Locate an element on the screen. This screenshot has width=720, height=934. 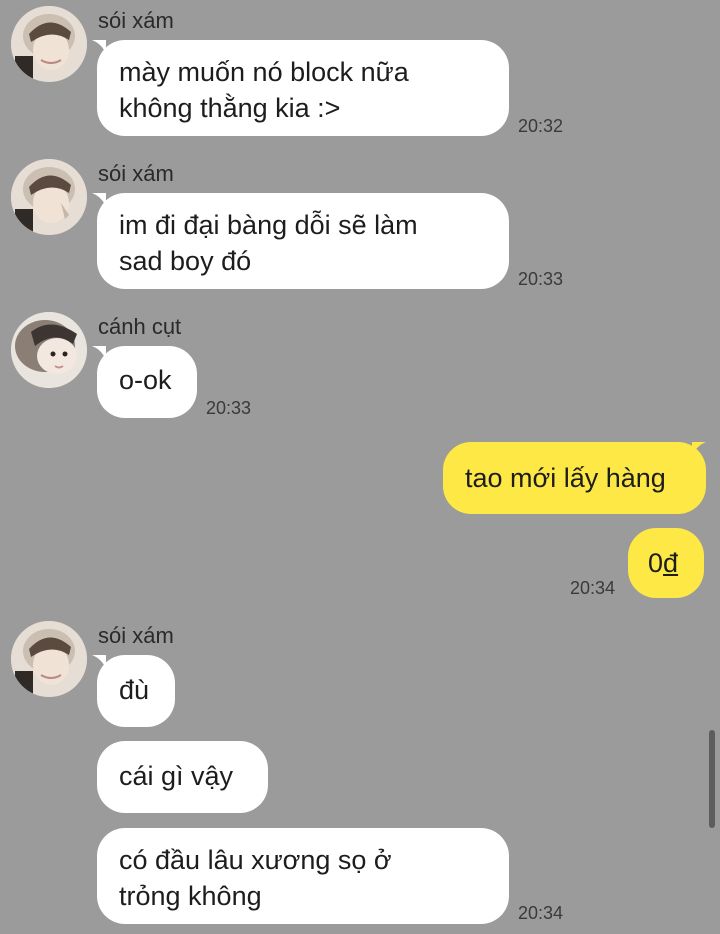
message-bubble: mày muốn nó block nữa không thằng kia :> is located at coordinates (303, 88).